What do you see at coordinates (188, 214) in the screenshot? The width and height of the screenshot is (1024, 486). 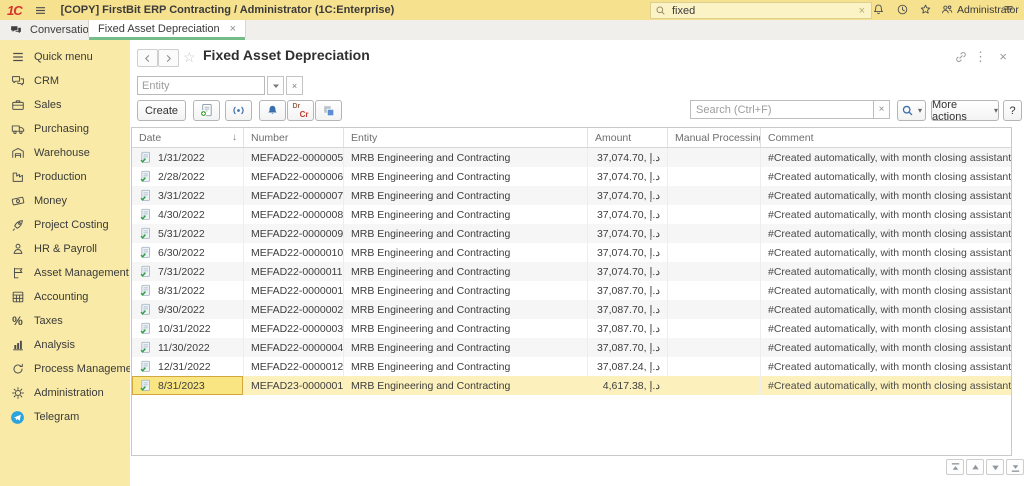 I see `cell-date: 4/30/2022` at bounding box center [188, 214].